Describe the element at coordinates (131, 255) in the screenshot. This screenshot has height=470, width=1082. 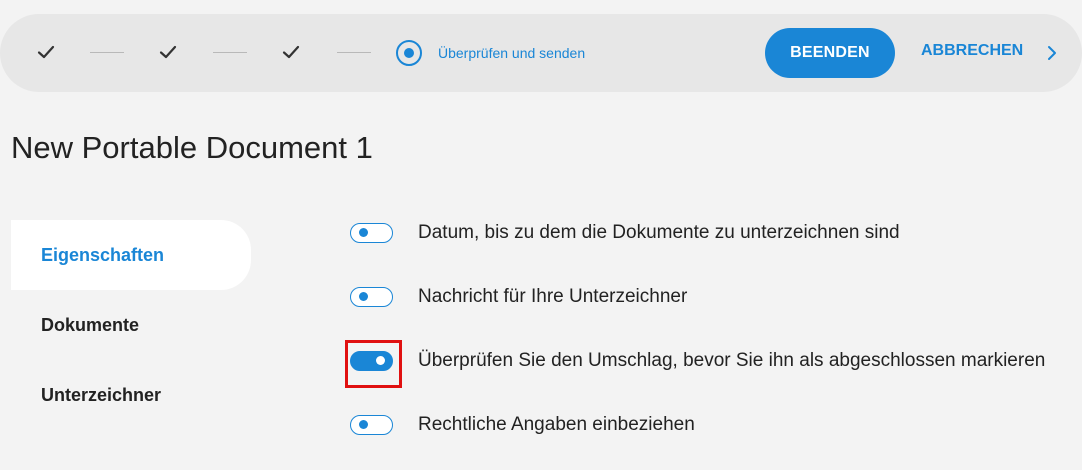
I see `sidebar-item-eigenschaften: Eigenschaften` at that location.